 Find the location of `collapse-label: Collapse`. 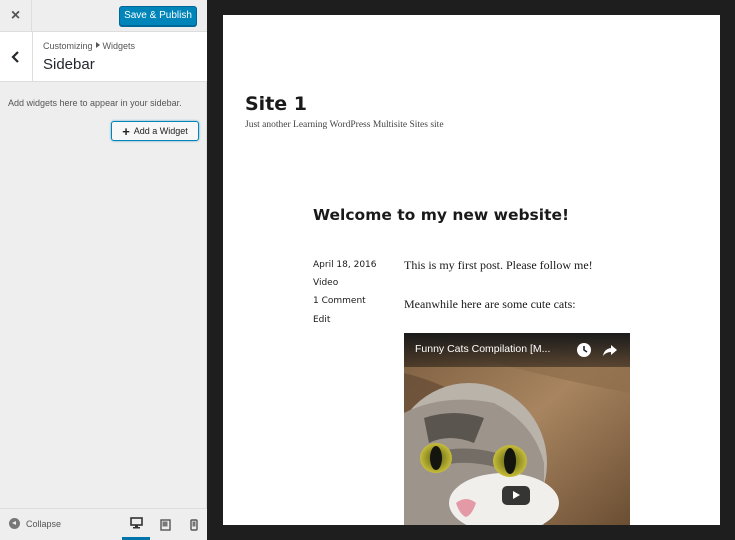

collapse-label: Collapse is located at coordinates (44, 523).